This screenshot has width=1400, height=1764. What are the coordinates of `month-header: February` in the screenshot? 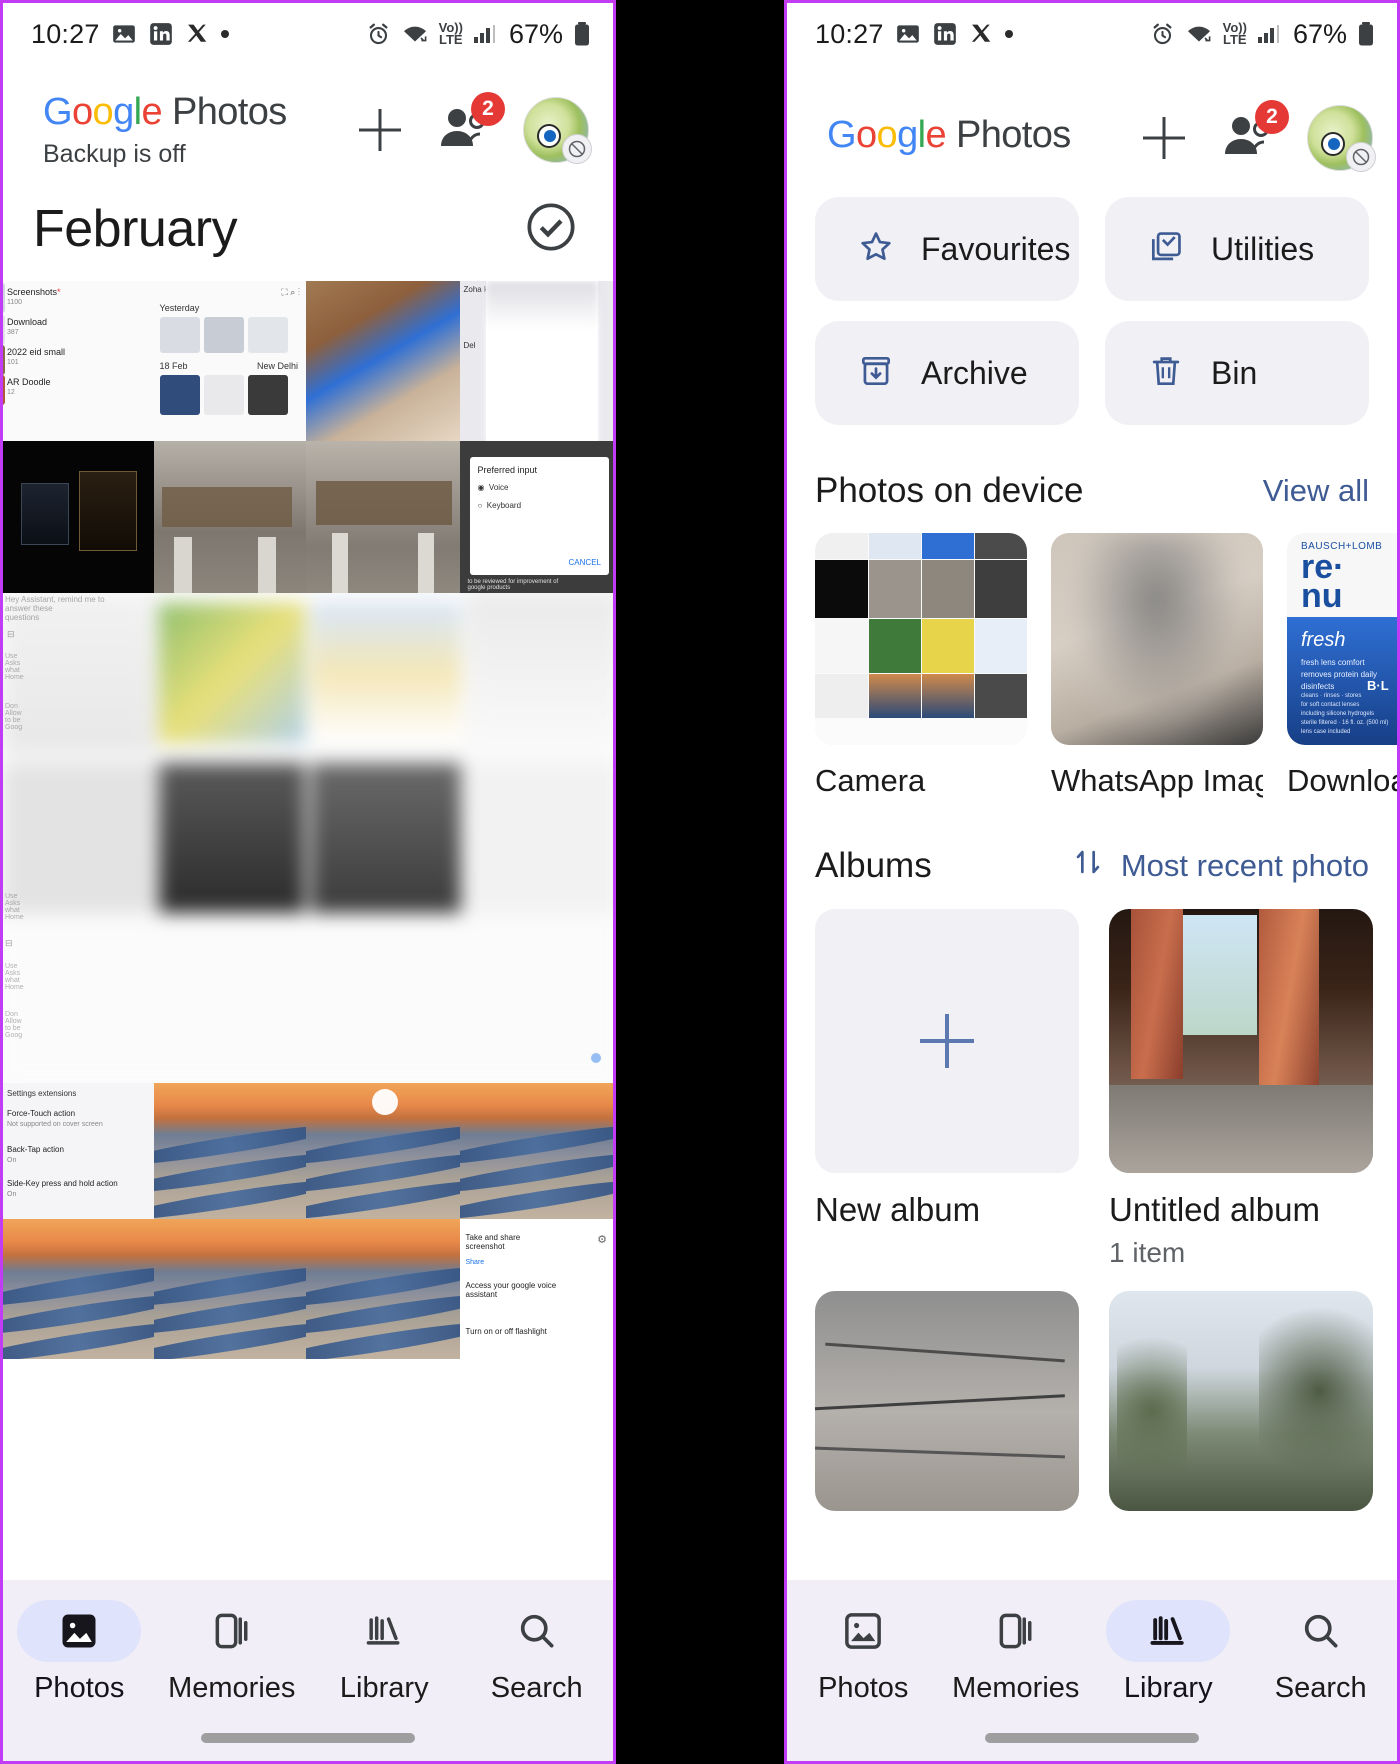 It's located at (308, 225).